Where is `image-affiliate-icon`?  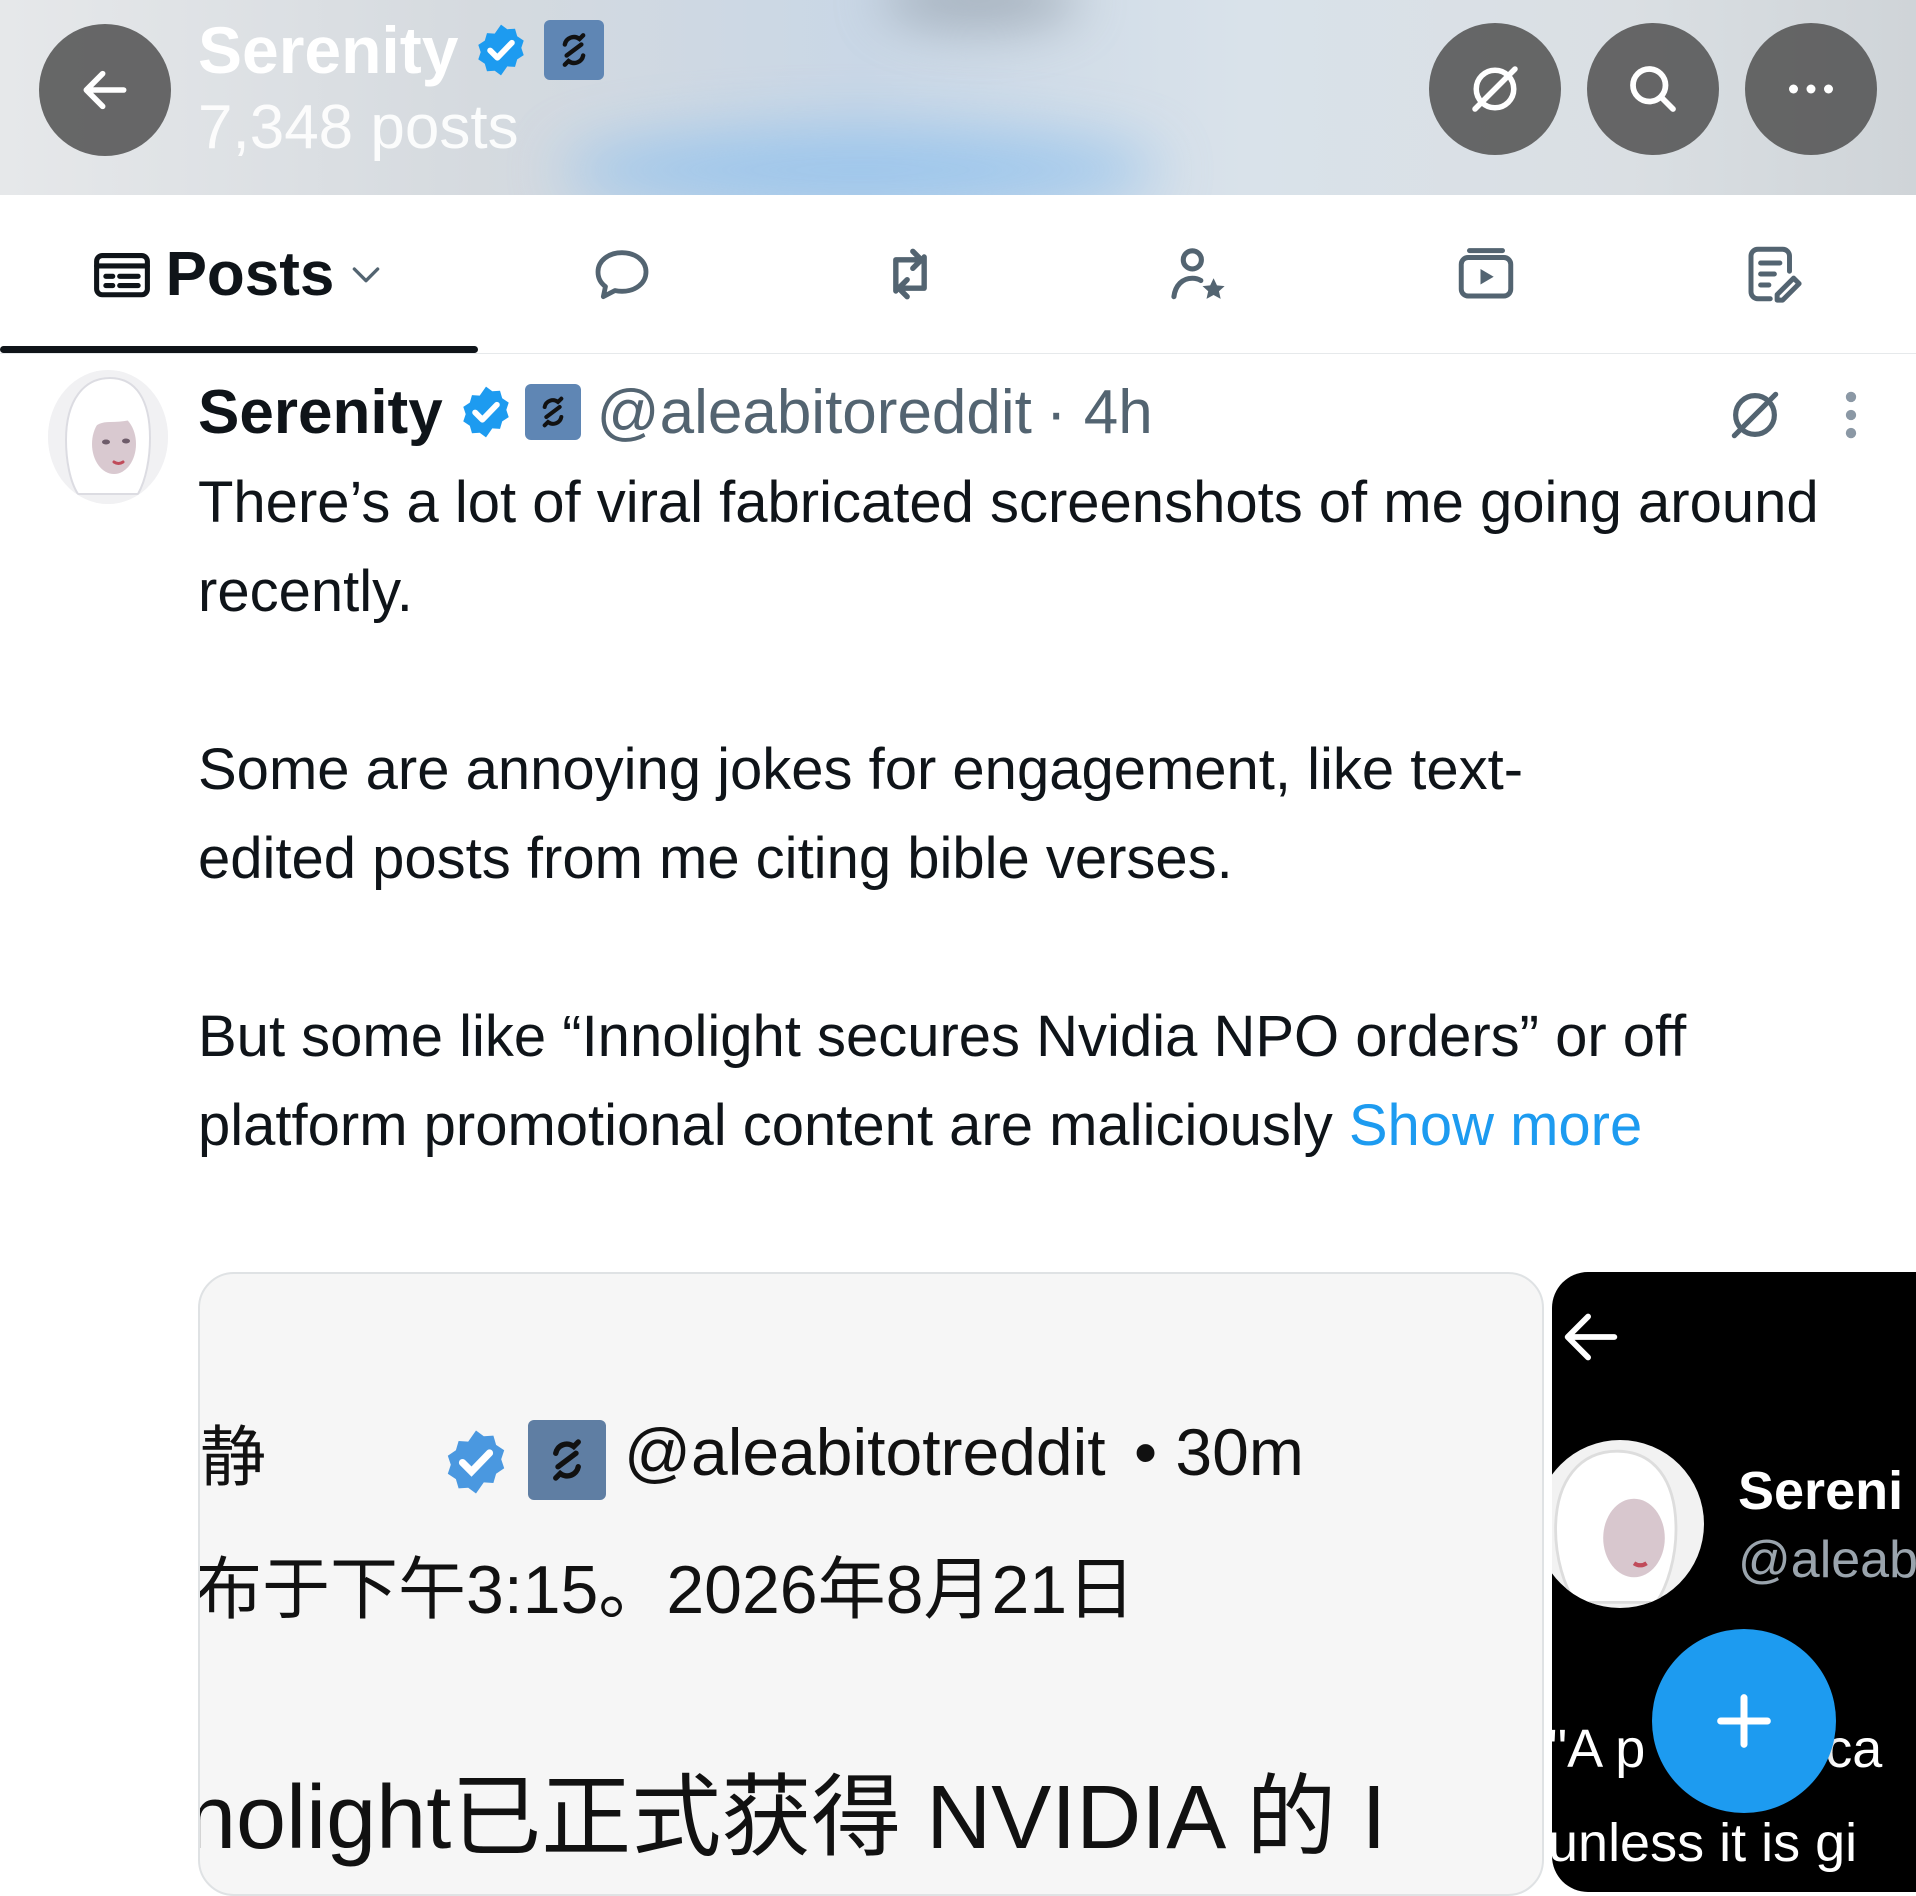
image-affiliate-icon is located at coordinates (567, 1460).